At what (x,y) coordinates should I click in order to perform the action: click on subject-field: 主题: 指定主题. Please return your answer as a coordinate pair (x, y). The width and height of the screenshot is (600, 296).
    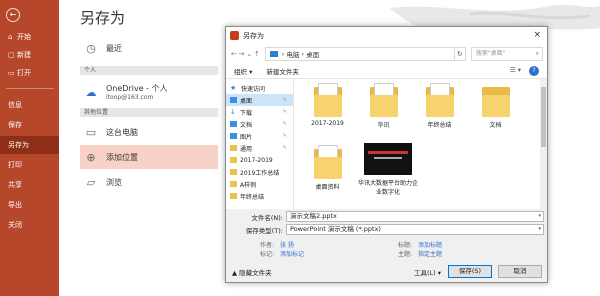
    Looking at the image, I should click on (420, 253).